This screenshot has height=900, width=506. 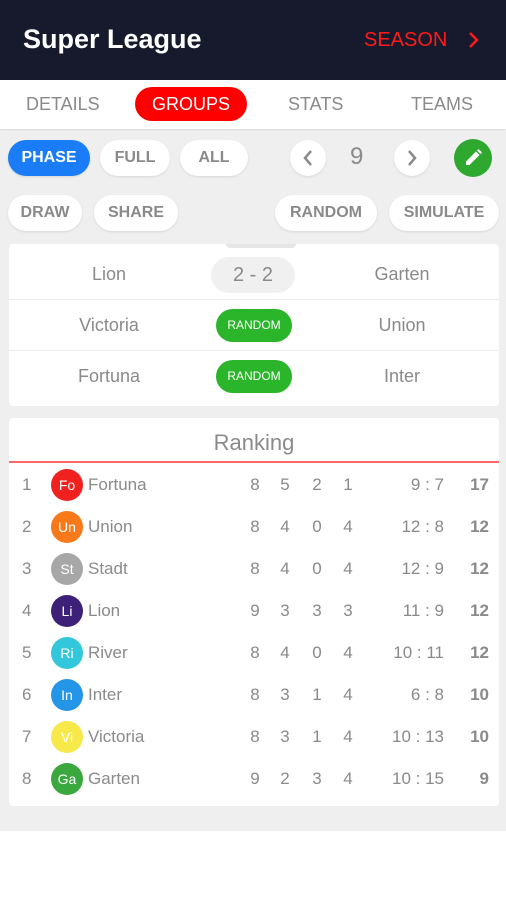 What do you see at coordinates (422, 526) in the screenshot?
I see `goal-ratio: 12 : 8` at bounding box center [422, 526].